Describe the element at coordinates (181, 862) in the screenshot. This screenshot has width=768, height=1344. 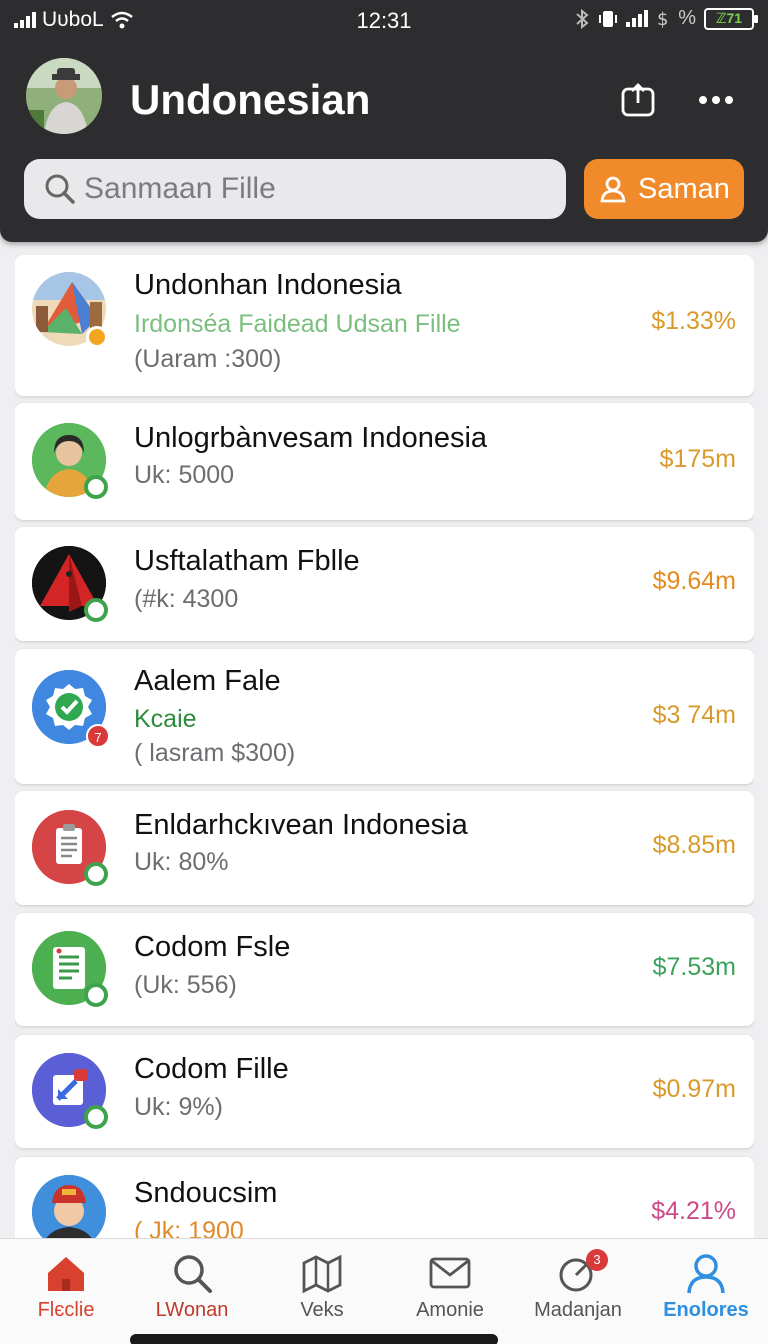
I see `item-subtitle: Uk: 80%` at that location.